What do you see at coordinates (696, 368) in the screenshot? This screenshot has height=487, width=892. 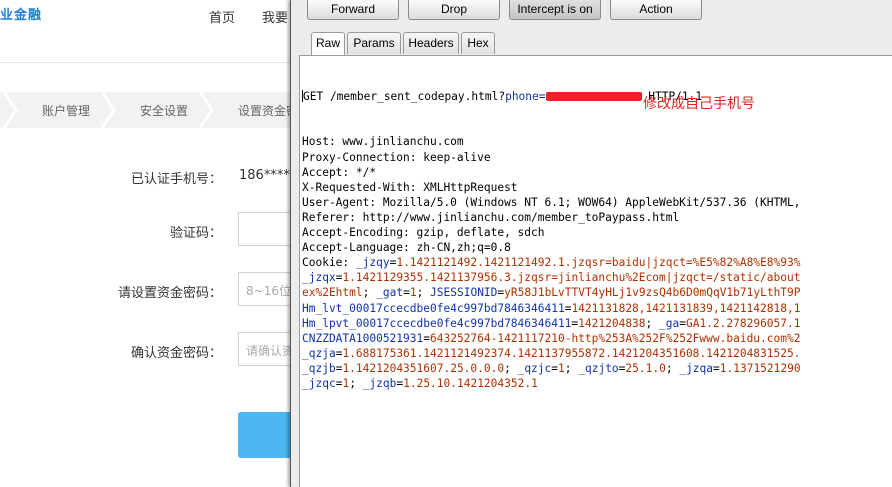 I see `cookie-name: _jzqa` at bounding box center [696, 368].